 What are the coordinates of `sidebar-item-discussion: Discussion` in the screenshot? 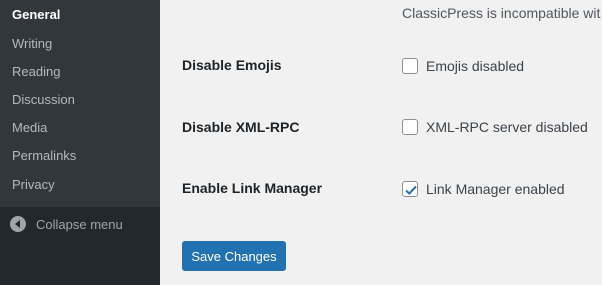 It's located at (43, 100).